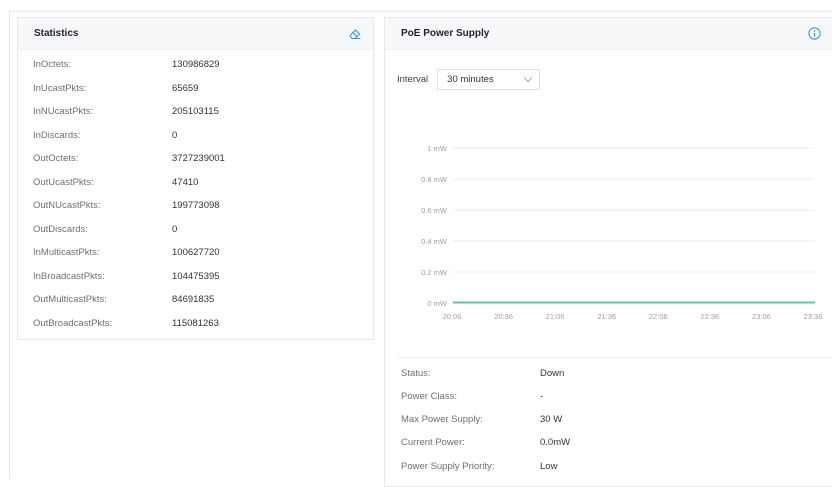  What do you see at coordinates (60, 88) in the screenshot?
I see `stat-label: InUcastPkts:` at bounding box center [60, 88].